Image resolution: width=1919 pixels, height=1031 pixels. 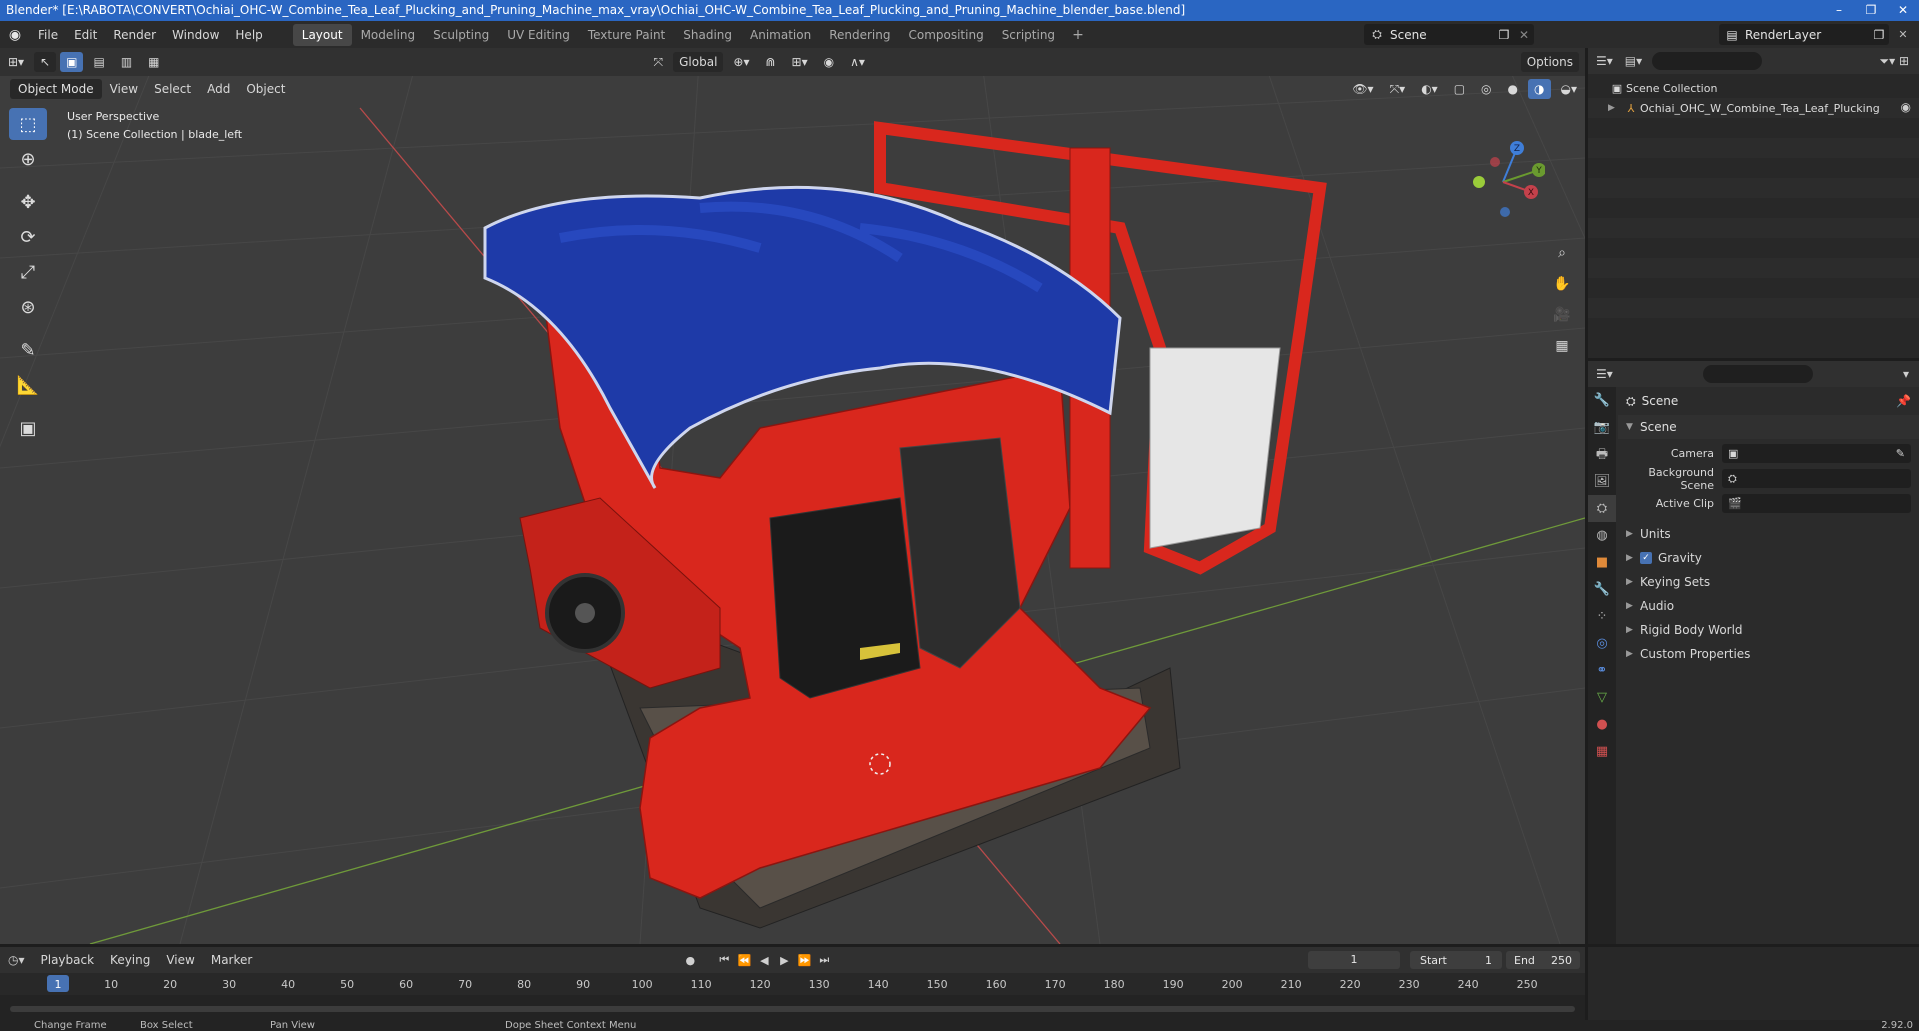 What do you see at coordinates (48, 35) in the screenshot?
I see `menu-file: File` at bounding box center [48, 35].